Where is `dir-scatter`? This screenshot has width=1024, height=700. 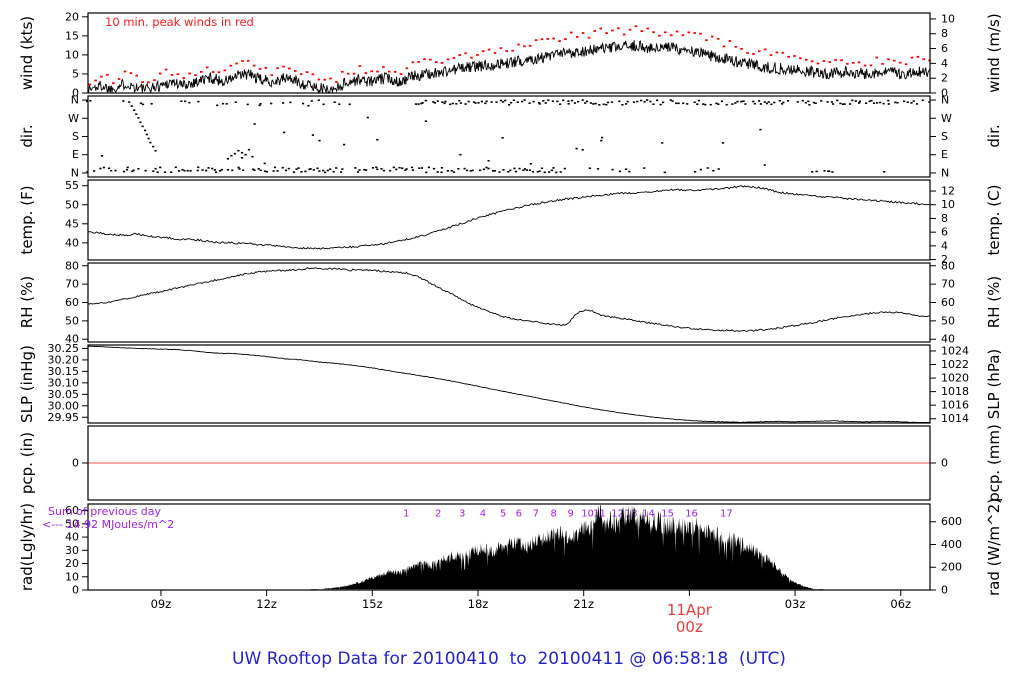
dir-scatter is located at coordinates (508, 136).